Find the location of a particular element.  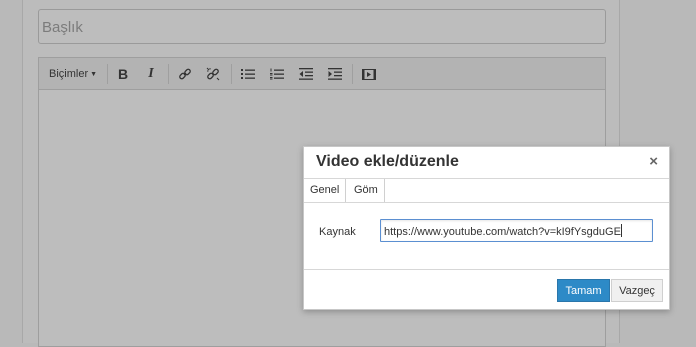

numbered-list-icon is located at coordinates (277, 74).